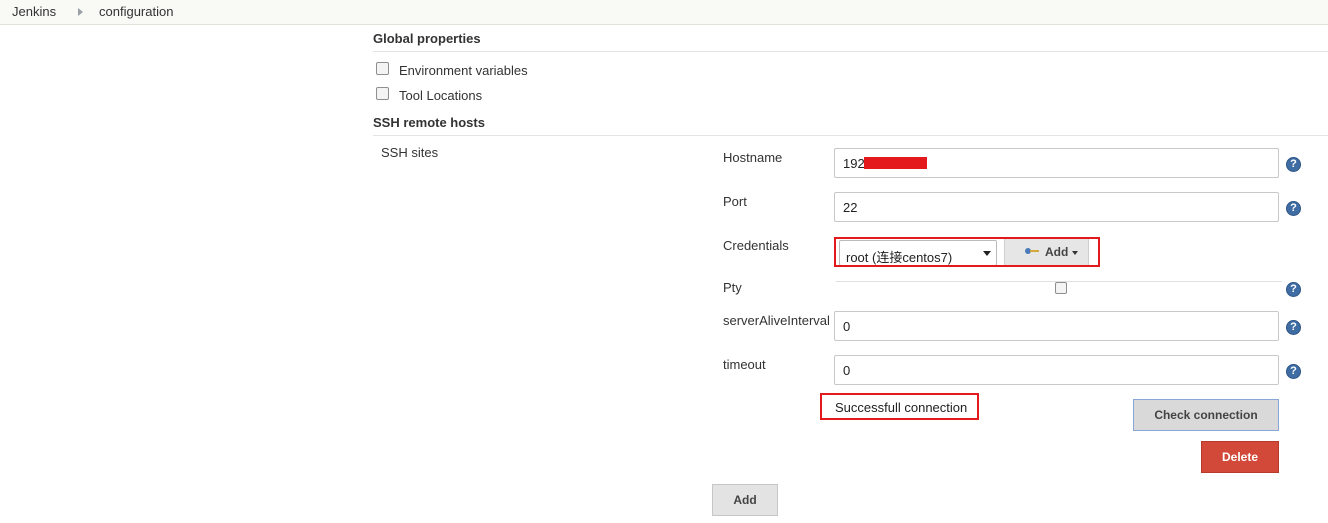  Describe the element at coordinates (1056, 326) in the screenshot. I see `server-alive-interval-input: 0` at that location.